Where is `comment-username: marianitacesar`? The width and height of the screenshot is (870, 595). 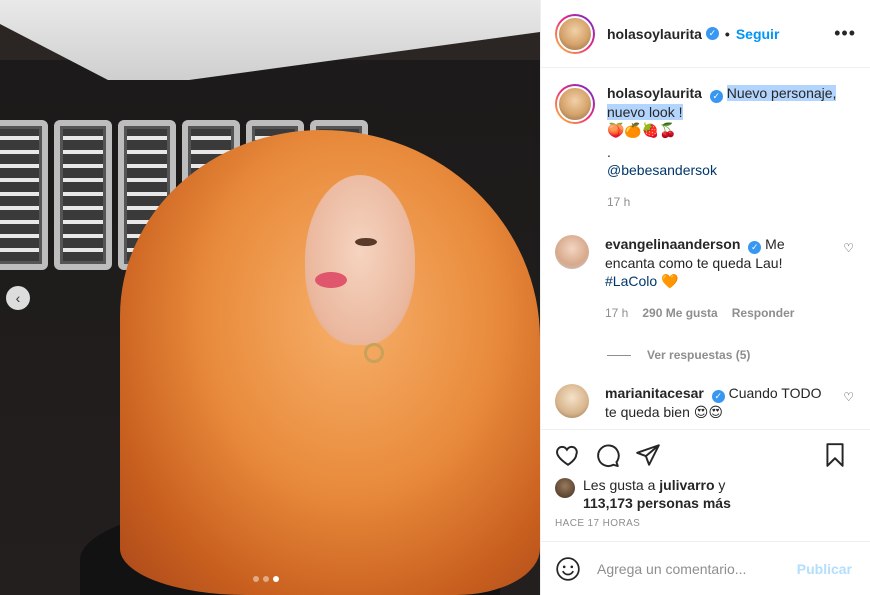
comment-username: marianitacesar is located at coordinates (654, 393).